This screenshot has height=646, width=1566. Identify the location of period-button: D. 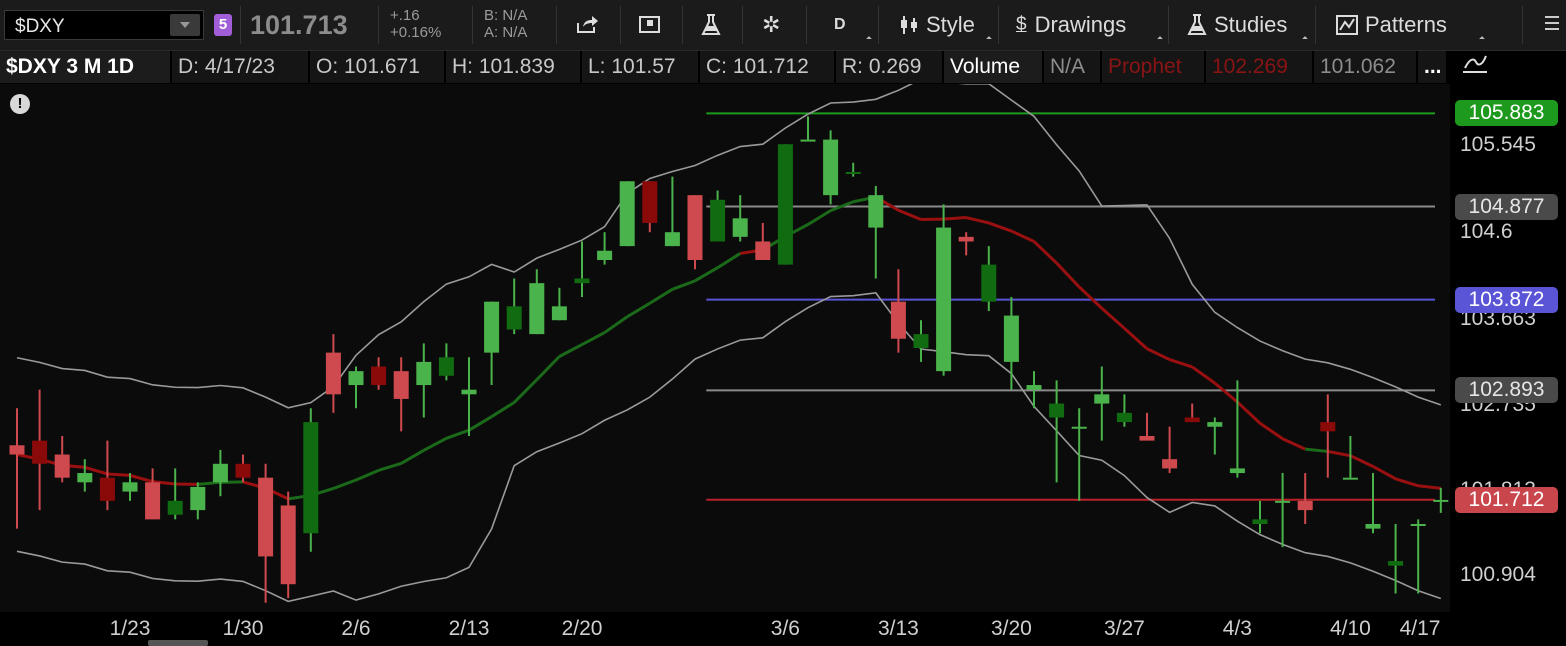
(840, 25).